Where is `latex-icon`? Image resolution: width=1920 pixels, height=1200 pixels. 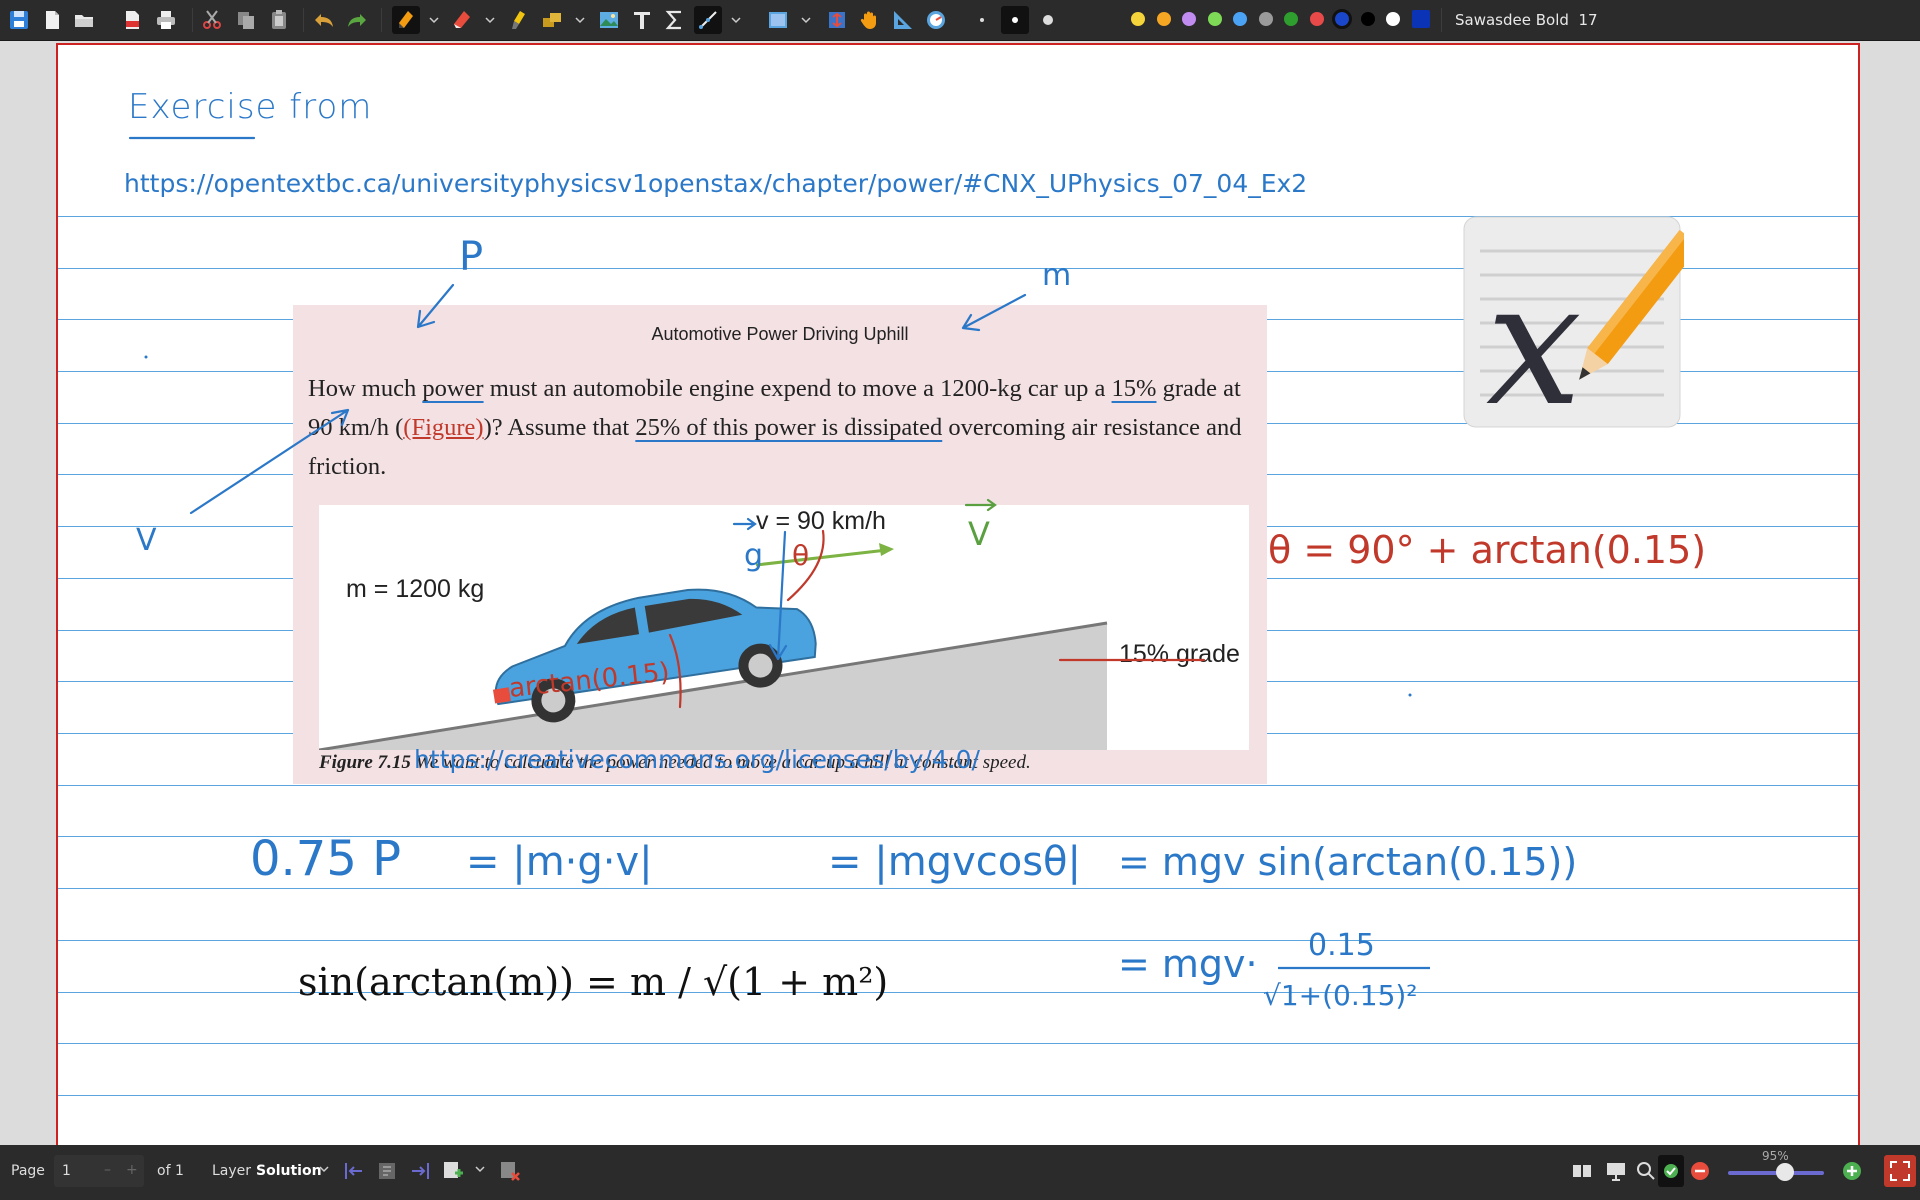 latex-icon is located at coordinates (675, 20).